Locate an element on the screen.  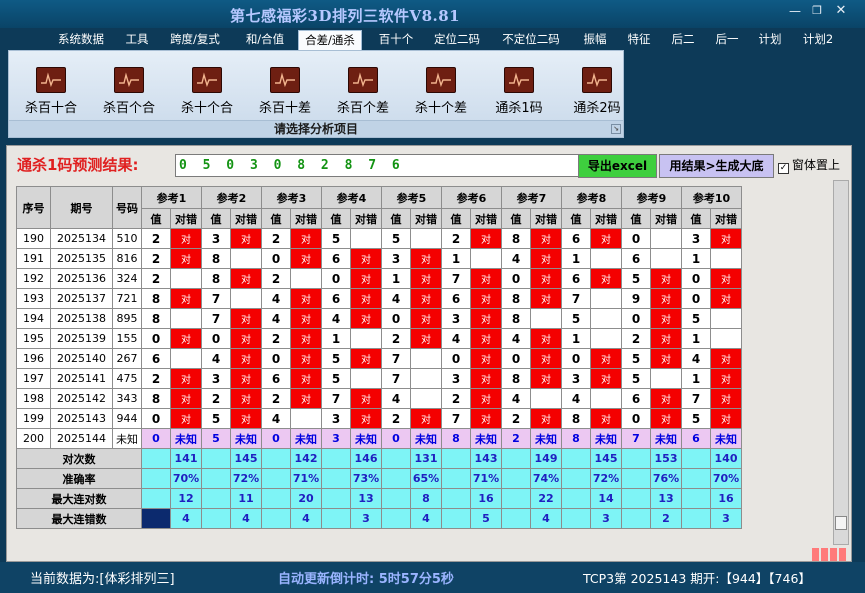
menu-item-9: 振幅 is located at coordinates (595, 40).